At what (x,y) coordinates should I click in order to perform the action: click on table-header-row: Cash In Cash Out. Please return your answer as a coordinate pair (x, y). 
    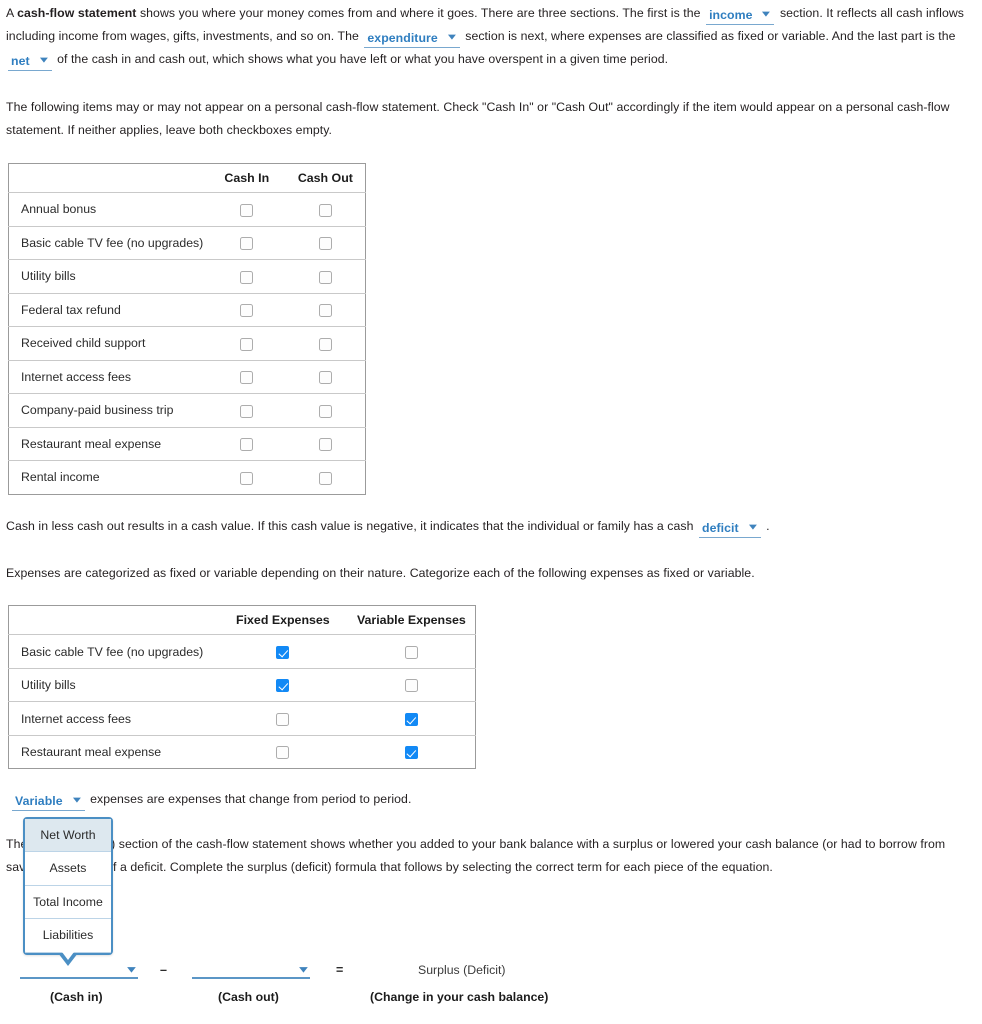
    Looking at the image, I should click on (187, 178).